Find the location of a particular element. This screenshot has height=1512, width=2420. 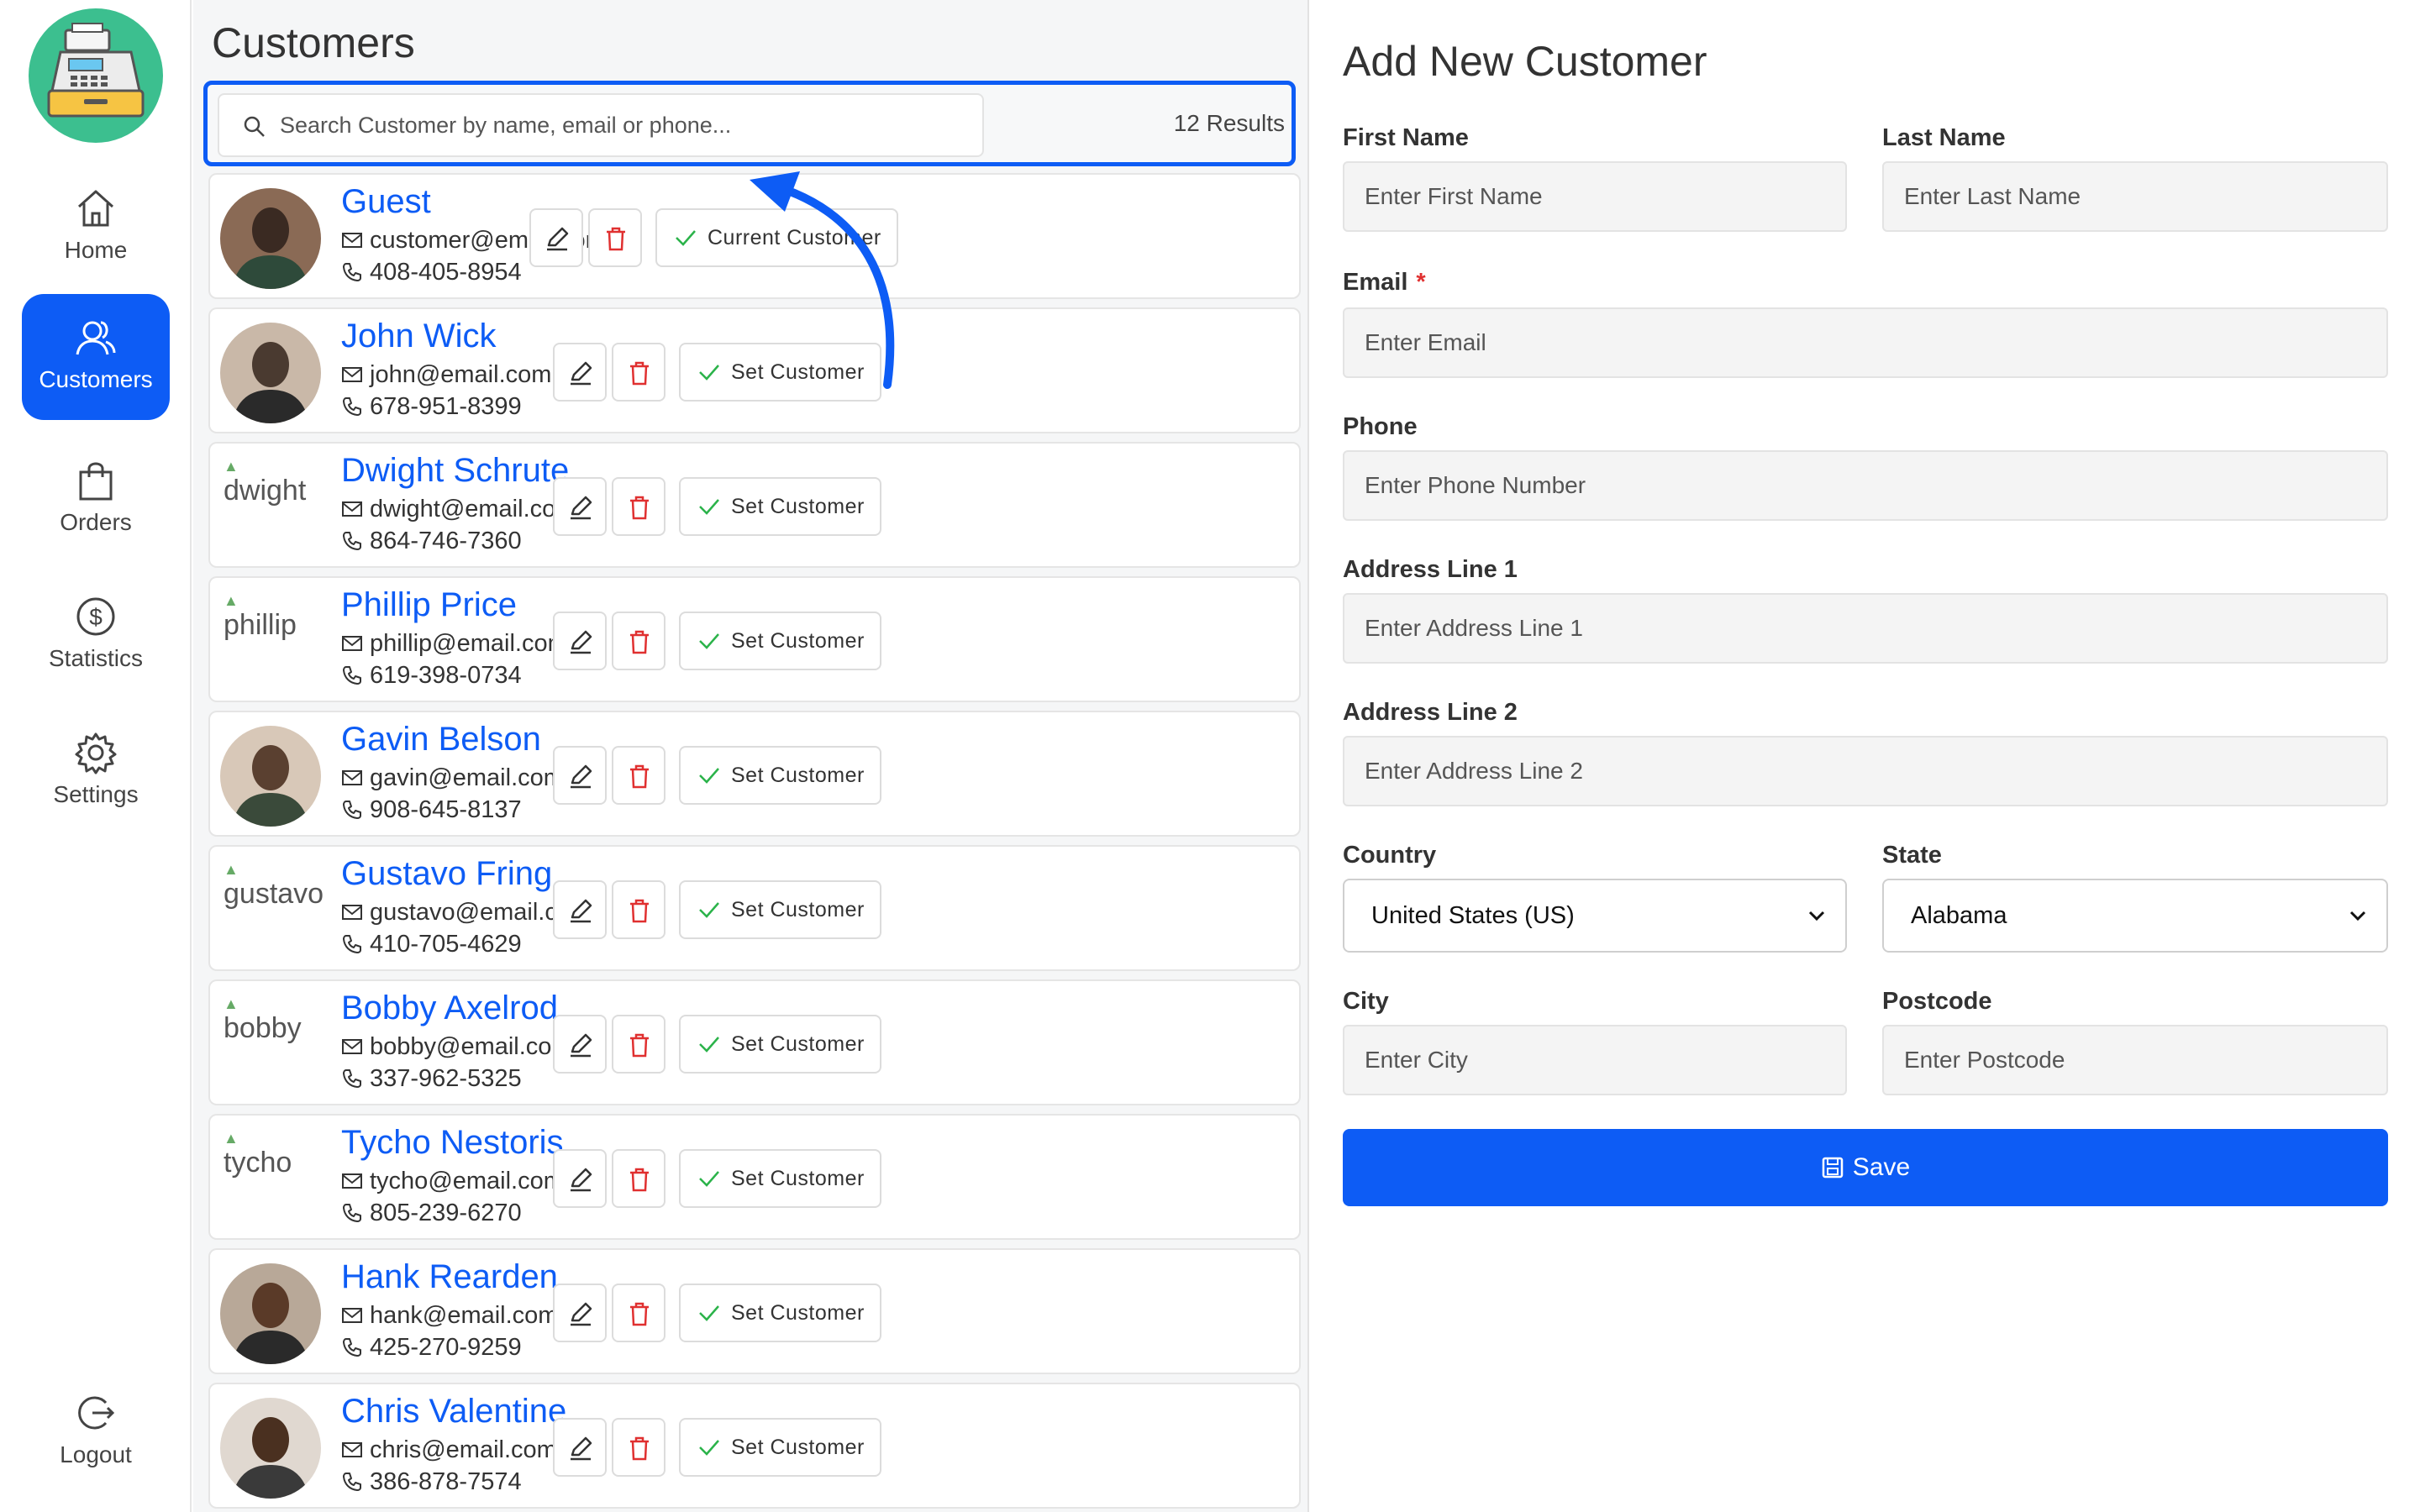

save-button: Save is located at coordinates (1865, 1167).